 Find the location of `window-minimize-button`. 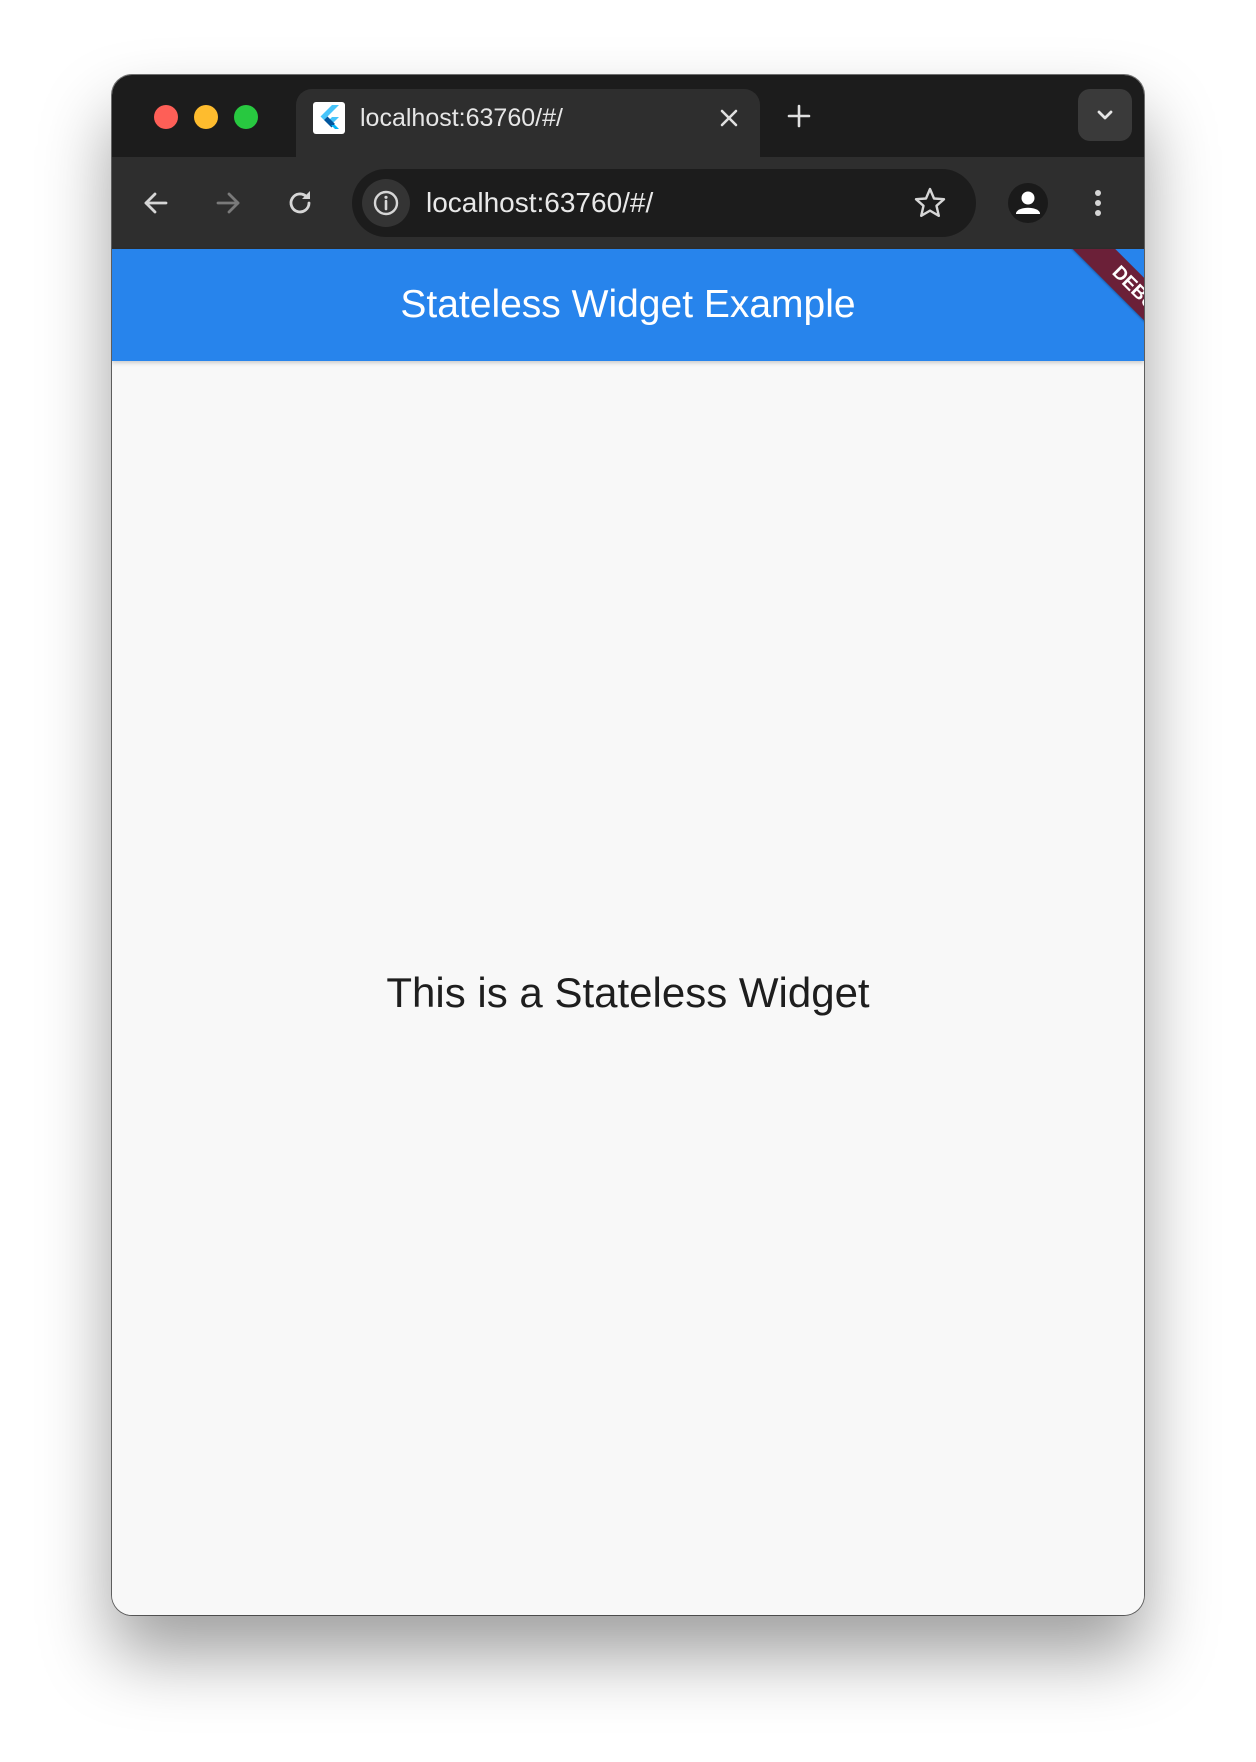

window-minimize-button is located at coordinates (206, 117).